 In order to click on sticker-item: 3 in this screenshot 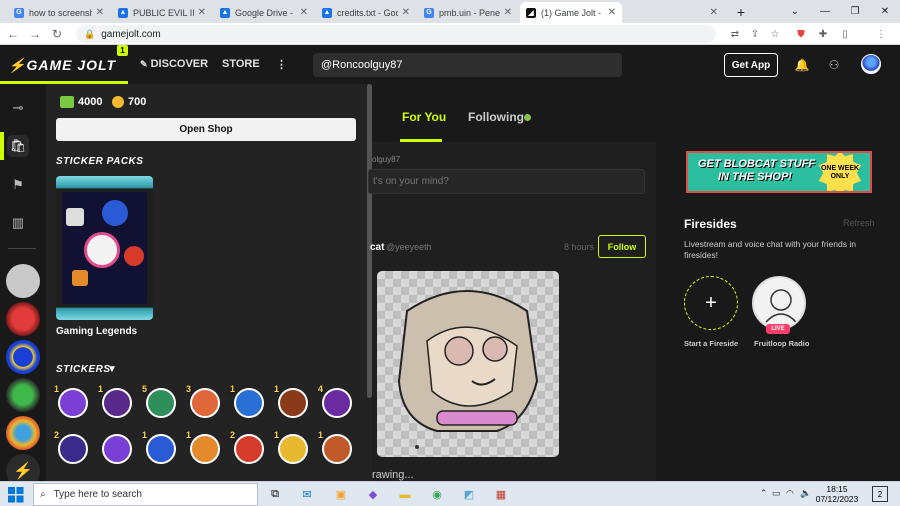, I will do `click(204, 402)`.